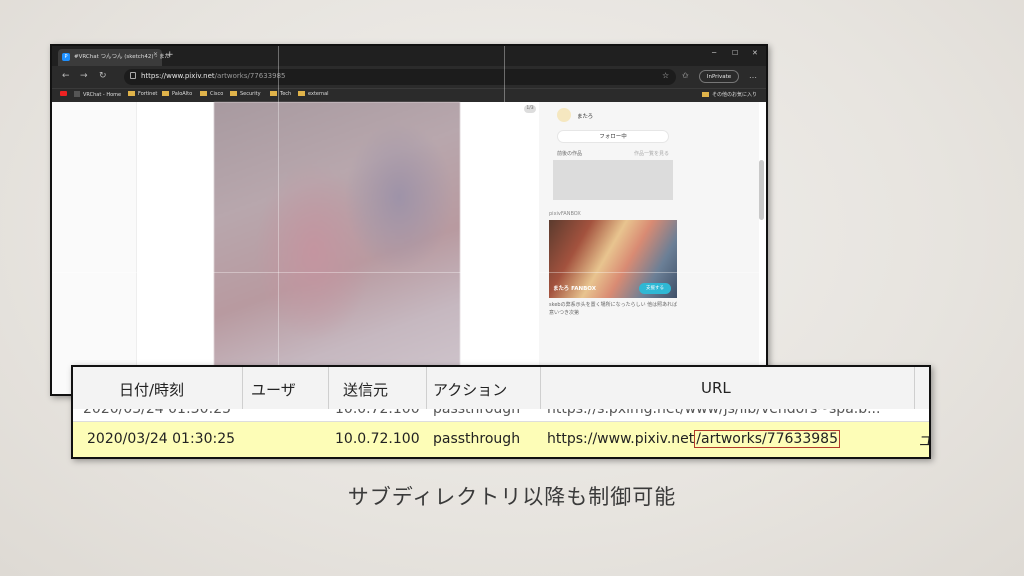 The height and width of the screenshot is (576, 1024). What do you see at coordinates (621, 439) in the screenshot?
I see `url-host: https://www.pixiv.net` at bounding box center [621, 439].